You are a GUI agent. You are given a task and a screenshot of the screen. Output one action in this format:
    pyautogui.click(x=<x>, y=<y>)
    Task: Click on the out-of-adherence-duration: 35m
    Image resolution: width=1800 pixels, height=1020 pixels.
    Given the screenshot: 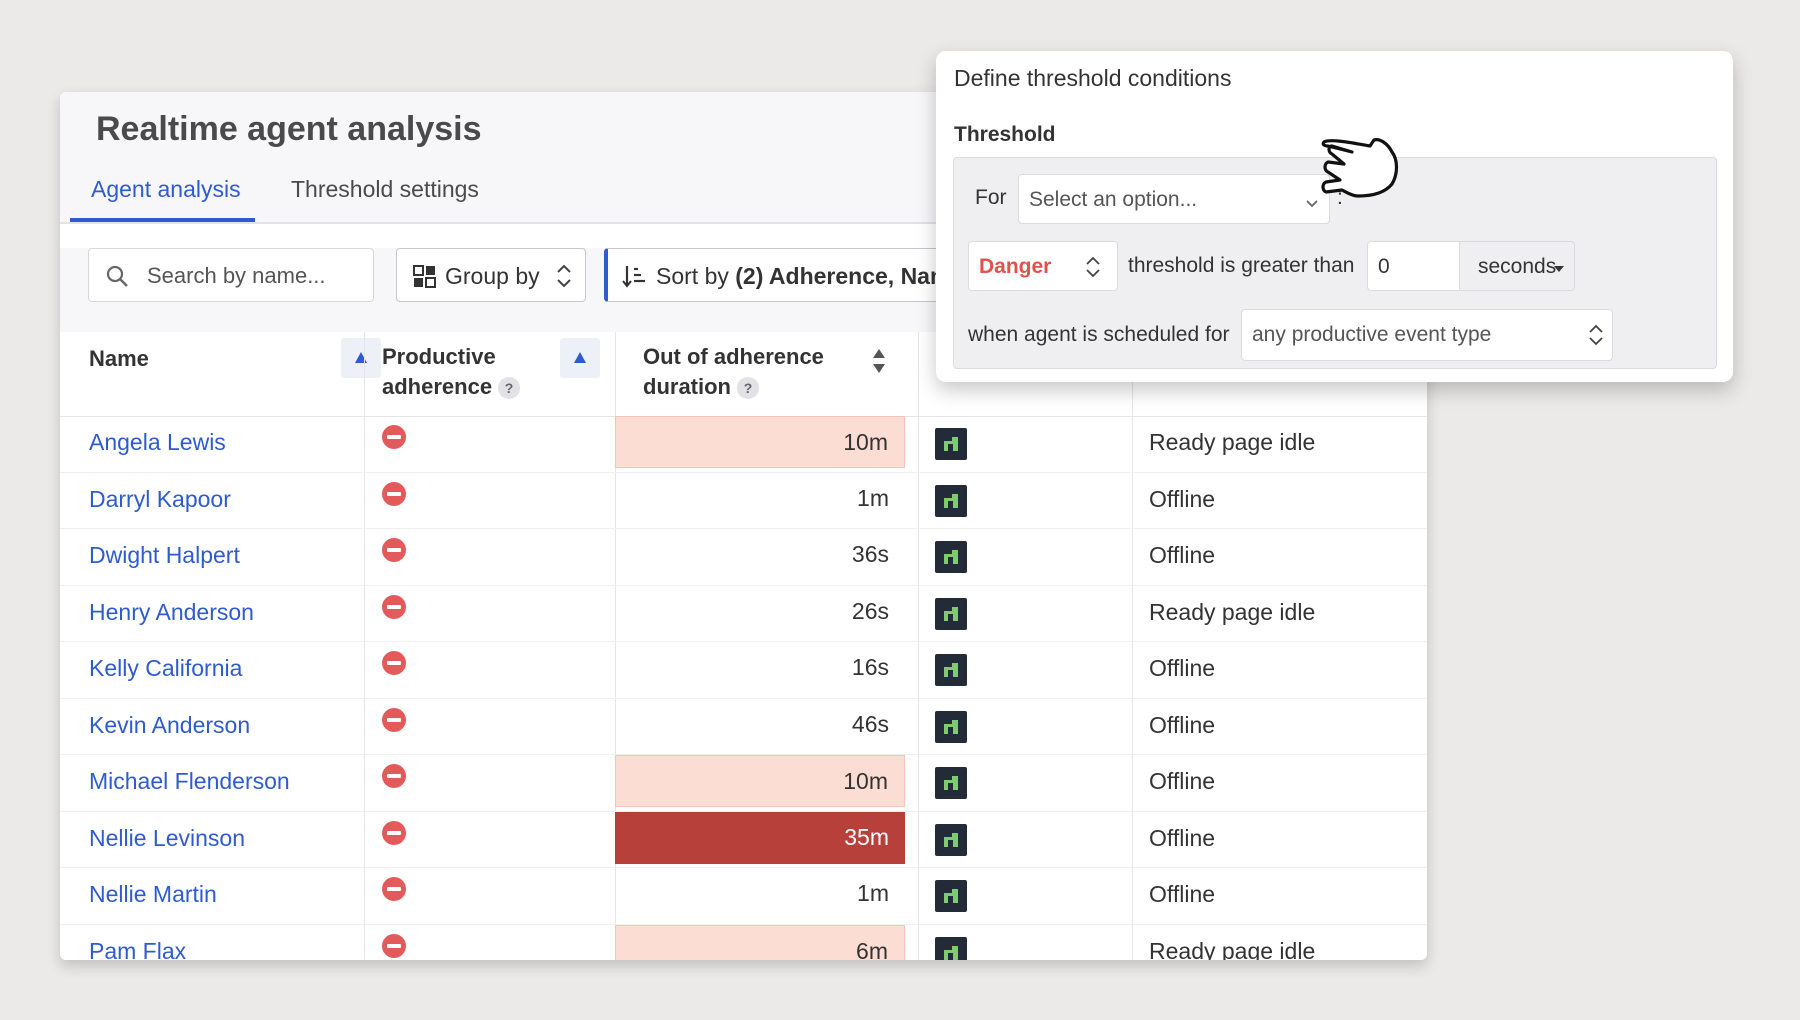 What is the action you would take?
    pyautogui.click(x=760, y=837)
    